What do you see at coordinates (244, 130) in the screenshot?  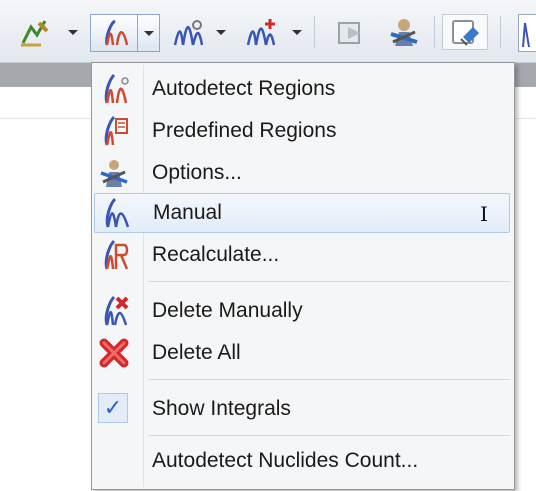 I see `menu-item-label: Predefined Regions` at bounding box center [244, 130].